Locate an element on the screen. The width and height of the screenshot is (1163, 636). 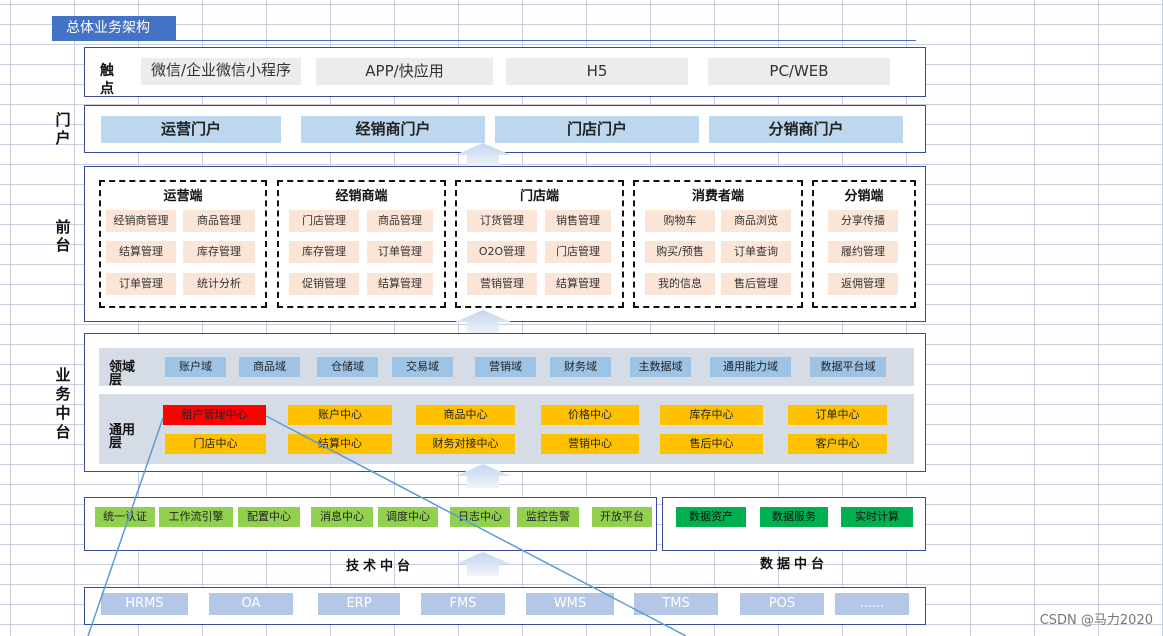
portal-item: 经销商门户 is located at coordinates (393, 129).